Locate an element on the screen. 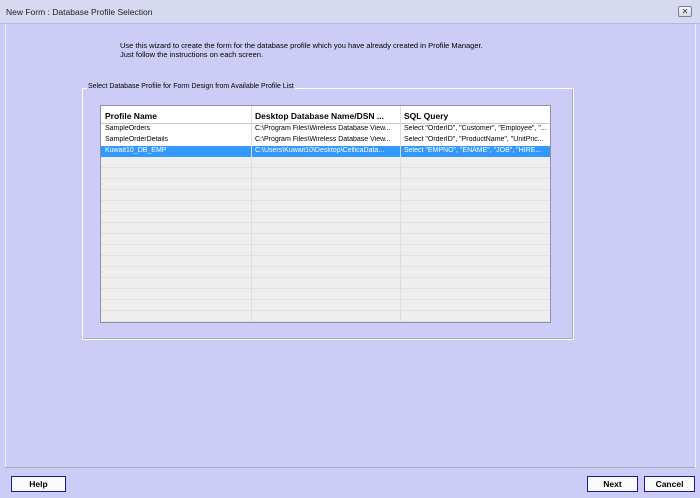 The width and height of the screenshot is (700, 498). help-button: Help is located at coordinates (38, 484).